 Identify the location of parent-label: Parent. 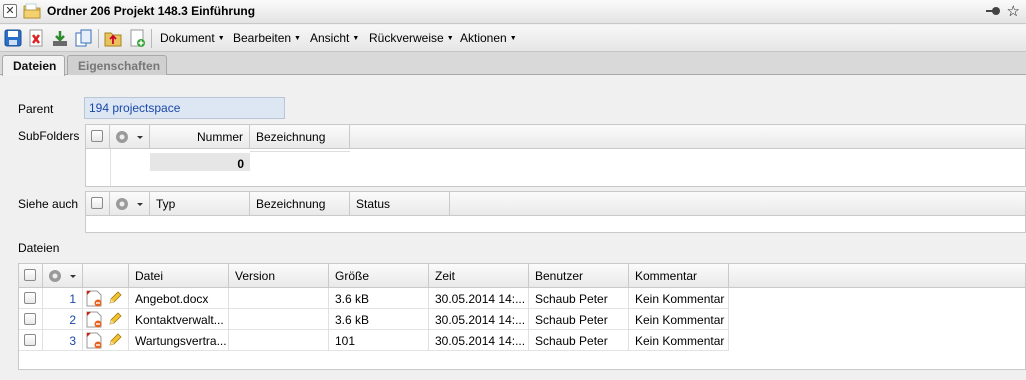
(36, 109).